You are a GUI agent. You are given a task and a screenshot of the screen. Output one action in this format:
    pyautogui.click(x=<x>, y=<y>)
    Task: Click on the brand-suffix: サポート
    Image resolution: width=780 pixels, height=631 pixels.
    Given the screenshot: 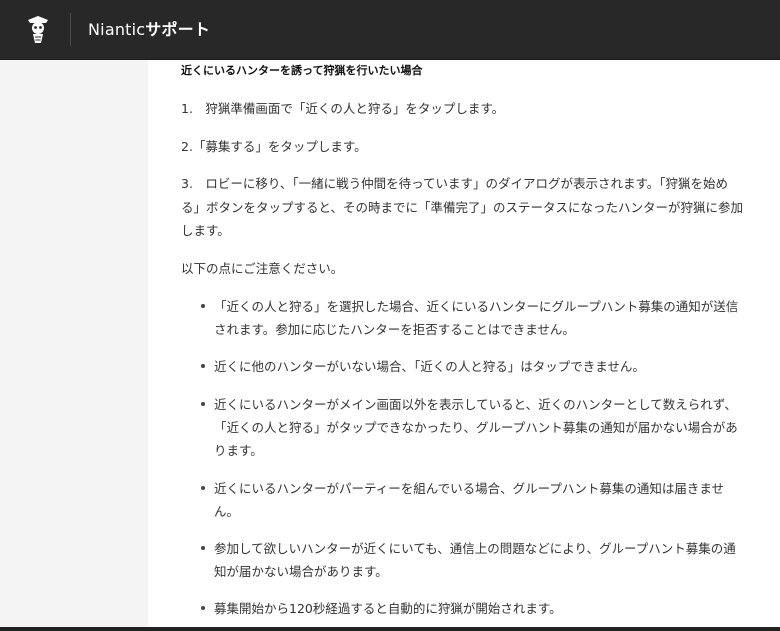 What is the action you would take?
    pyautogui.click(x=178, y=29)
    